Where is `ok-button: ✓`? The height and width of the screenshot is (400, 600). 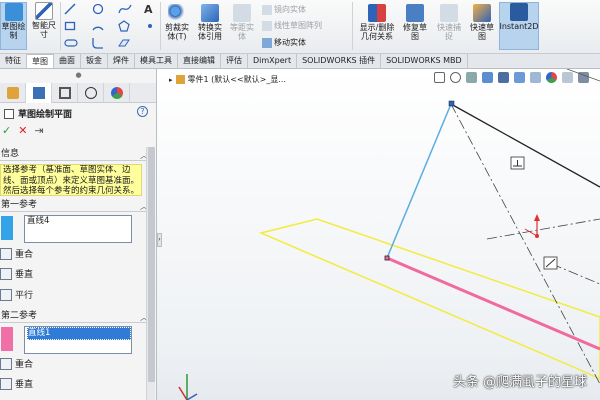
ok-button: ✓ is located at coordinates (6, 130).